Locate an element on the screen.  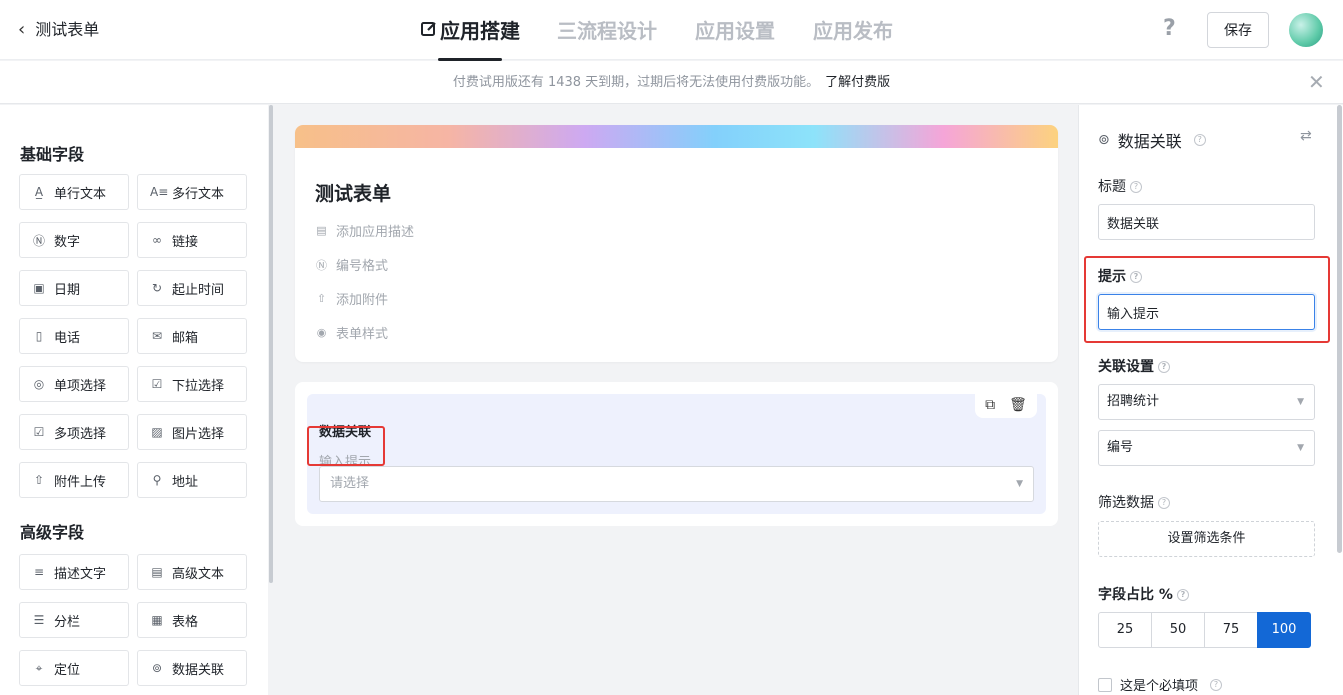
add-attachment-button: ⇧ 添加附件 is located at coordinates (351, 298).